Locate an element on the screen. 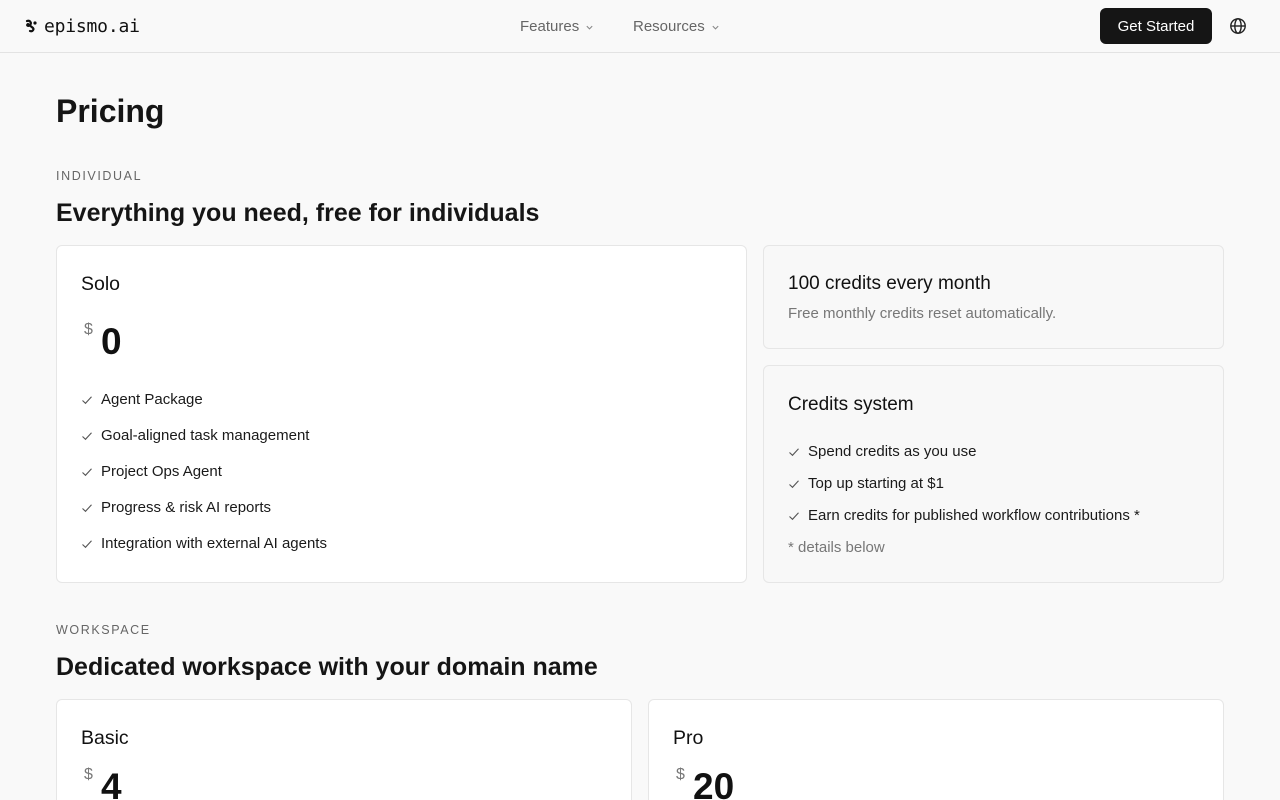 The height and width of the screenshot is (800, 1280). get-started-button: Get Started is located at coordinates (1156, 26).